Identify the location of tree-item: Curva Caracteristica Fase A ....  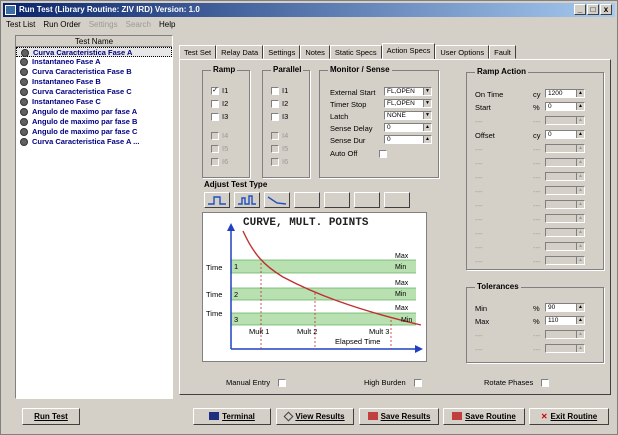
(94, 142).